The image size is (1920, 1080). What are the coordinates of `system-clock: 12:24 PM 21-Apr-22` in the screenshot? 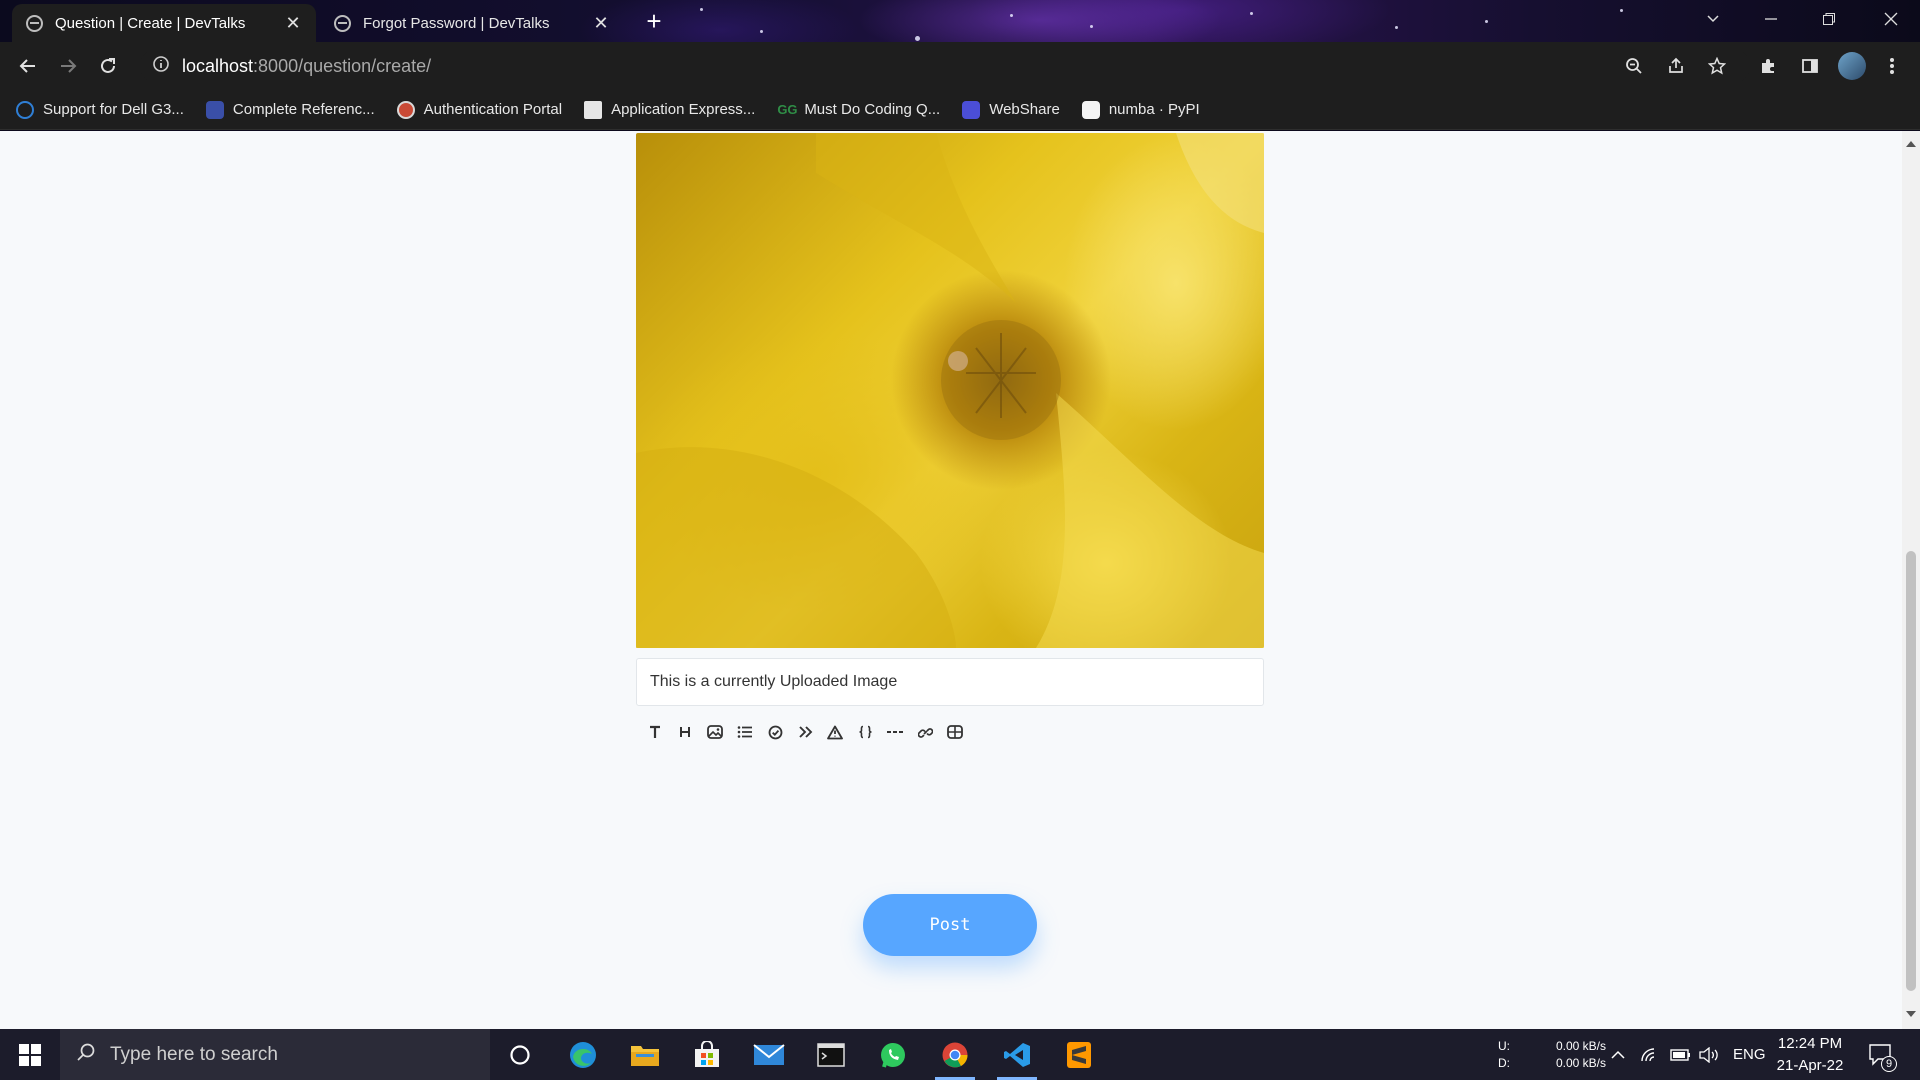 It's located at (1810, 1054).